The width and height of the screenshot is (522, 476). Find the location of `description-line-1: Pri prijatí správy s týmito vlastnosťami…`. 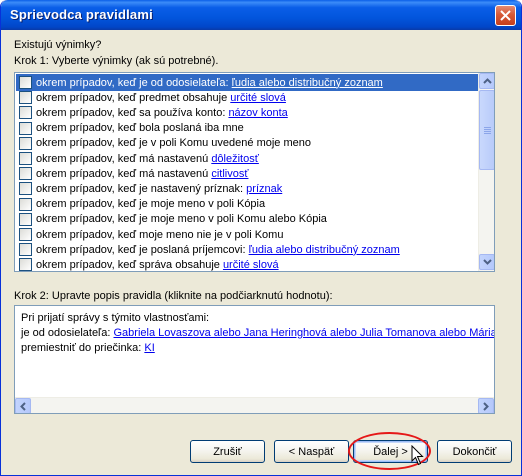

description-line-1: Pri prijatí správy s týmito vlastnosťami… is located at coordinates (115, 318).